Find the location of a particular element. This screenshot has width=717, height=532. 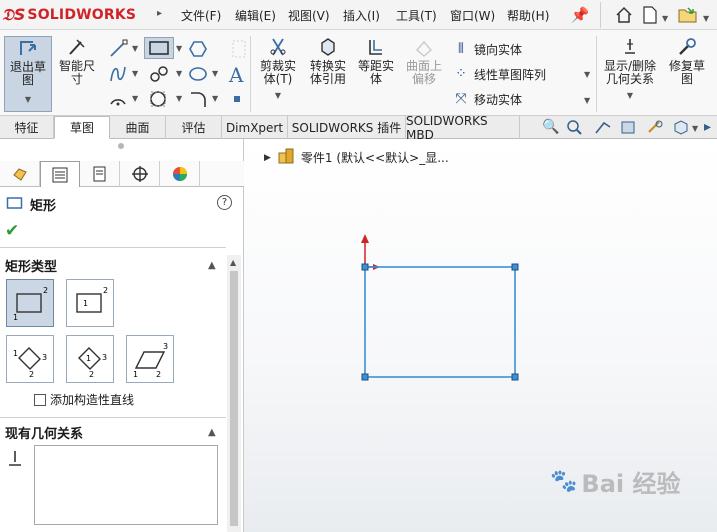

move-dropdown-icon: ▼ is located at coordinates (587, 100).